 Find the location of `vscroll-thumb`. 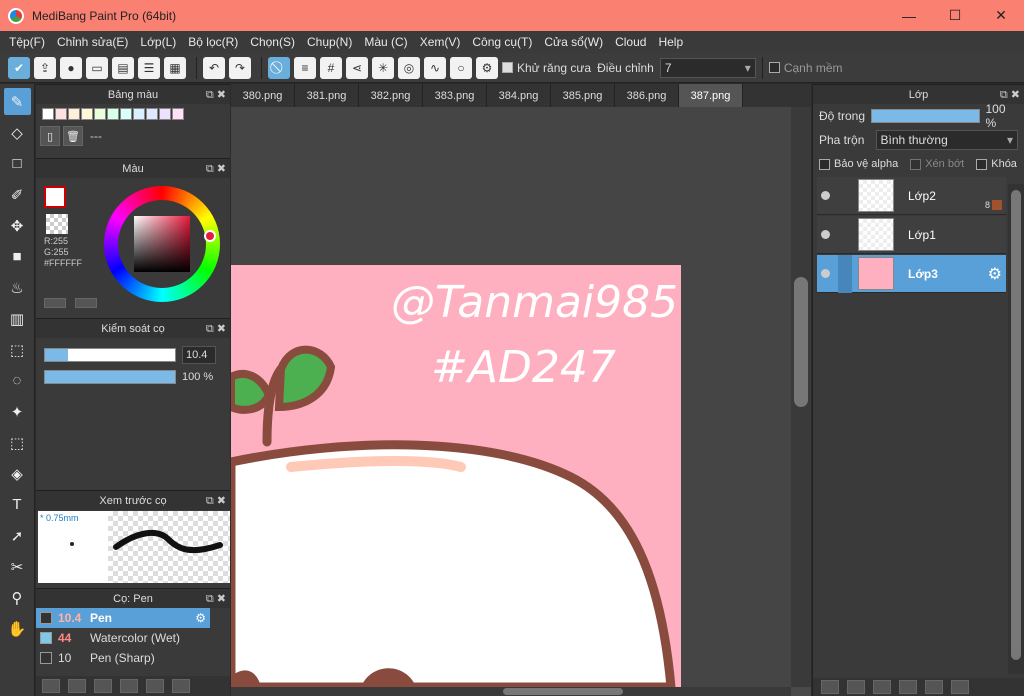

vscroll-thumb is located at coordinates (801, 342).